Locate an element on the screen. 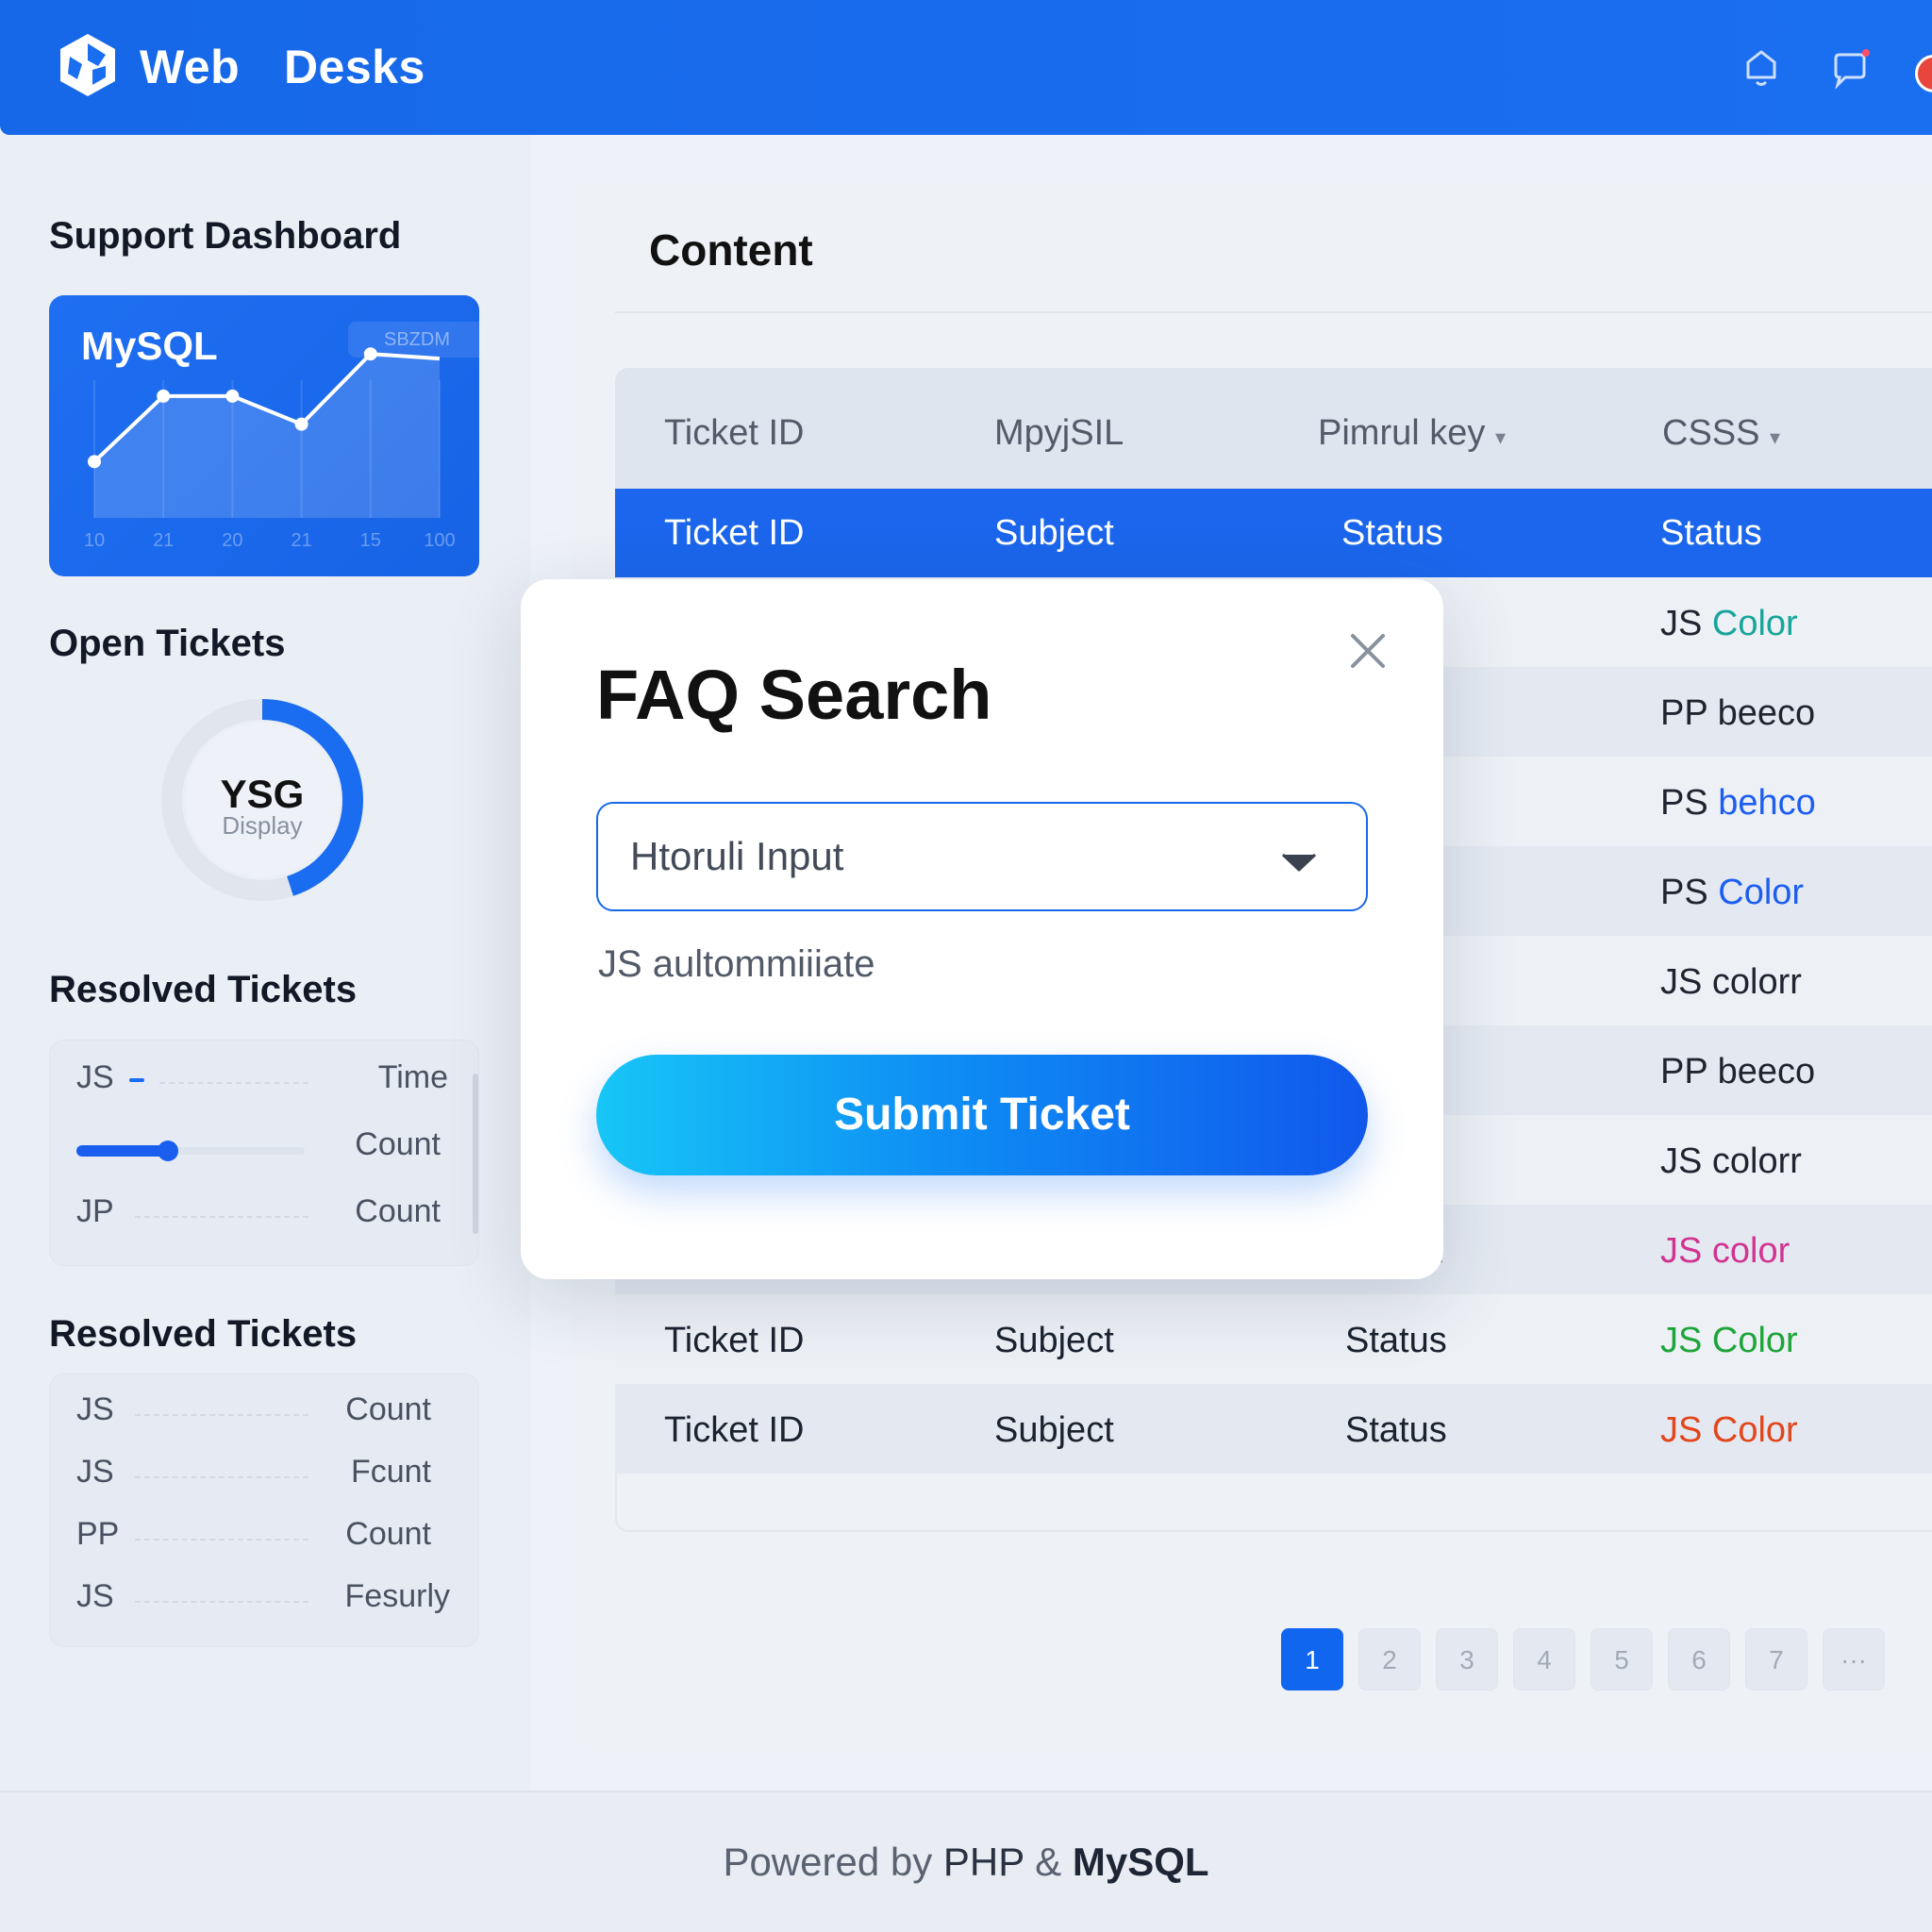 The image size is (1932, 1932). mysql-chart-card: MySQL SBZDM 10 21 20 21 15 100 is located at coordinates (264, 435).